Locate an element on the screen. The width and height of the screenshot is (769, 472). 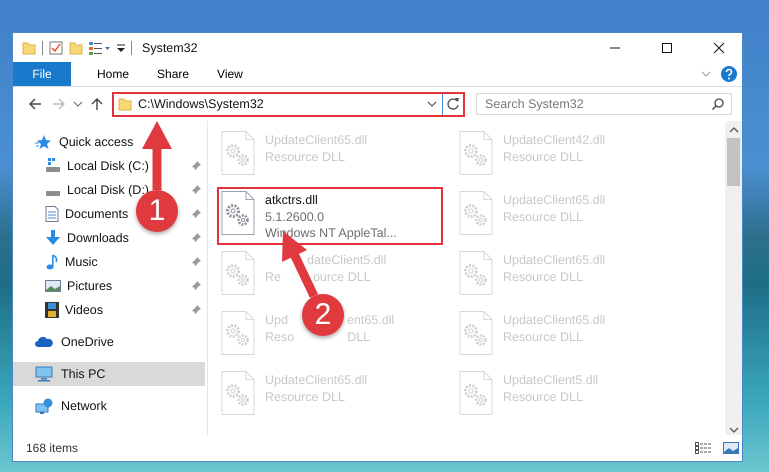
address-path: C:\Windows\System32 is located at coordinates (201, 104).